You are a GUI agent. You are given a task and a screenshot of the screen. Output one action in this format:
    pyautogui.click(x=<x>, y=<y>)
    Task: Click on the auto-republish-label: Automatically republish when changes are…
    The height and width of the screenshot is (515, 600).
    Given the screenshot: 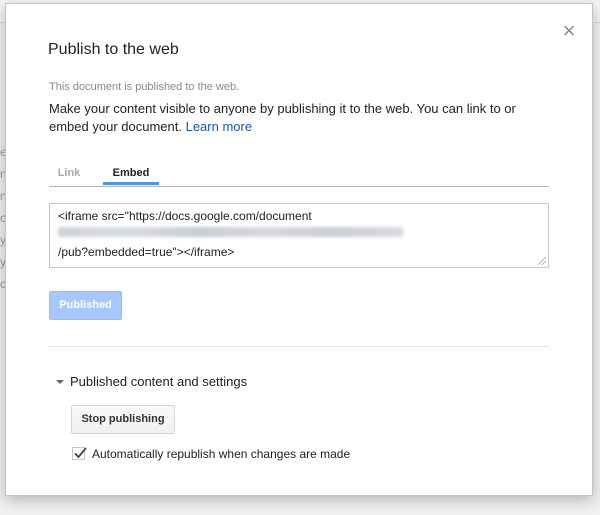 What is the action you would take?
    pyautogui.click(x=221, y=454)
    